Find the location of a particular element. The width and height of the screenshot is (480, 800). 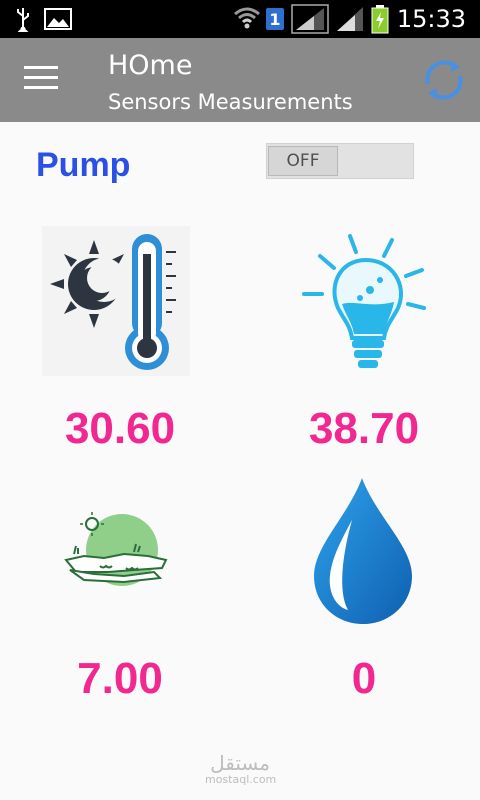

wifi-icon is located at coordinates (247, 19).